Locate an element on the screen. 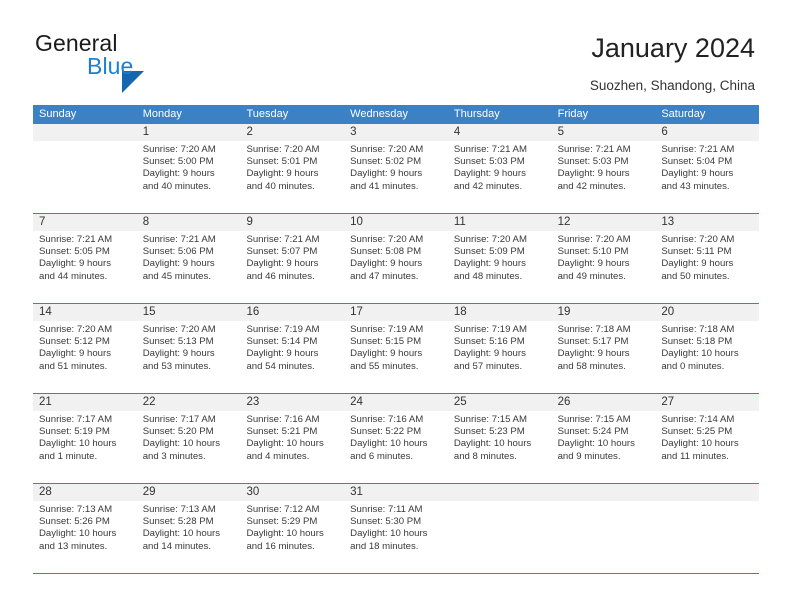  sunset-text: Sunset: 5:11 PM is located at coordinates (696, 252).